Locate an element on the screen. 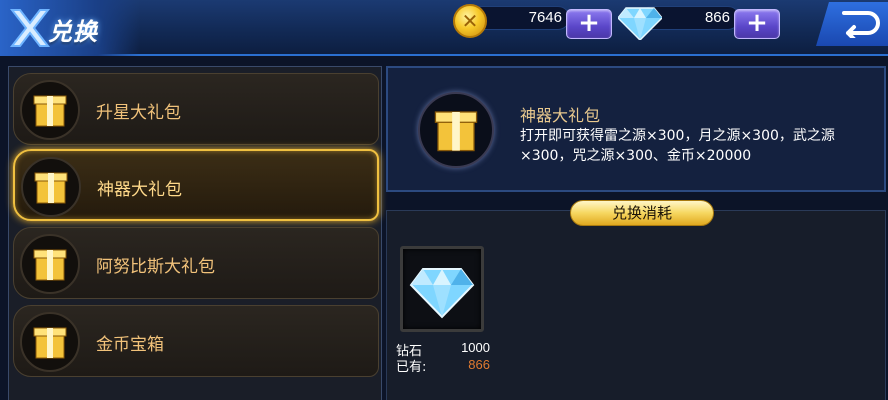  top-bar: 兑换 ✕ 7646 + 866 + is located at coordinates (444, 28).